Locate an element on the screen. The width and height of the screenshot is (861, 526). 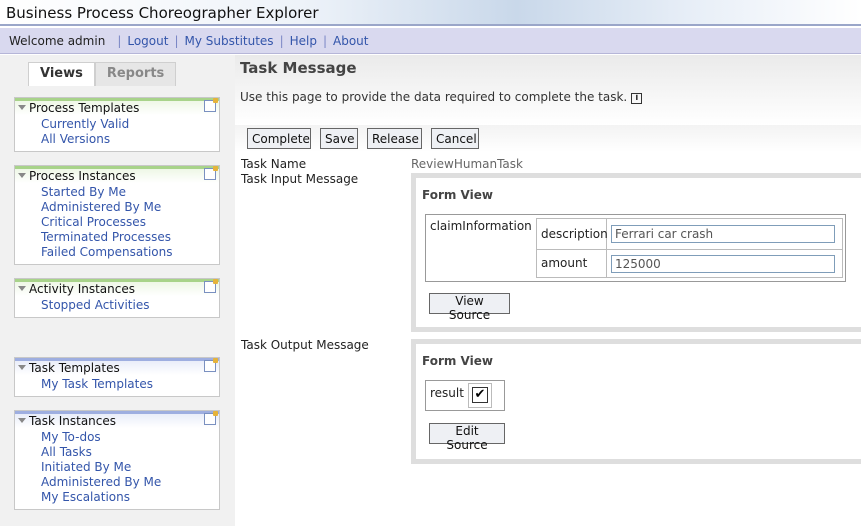
cancel-button: Cancel is located at coordinates (455, 138).